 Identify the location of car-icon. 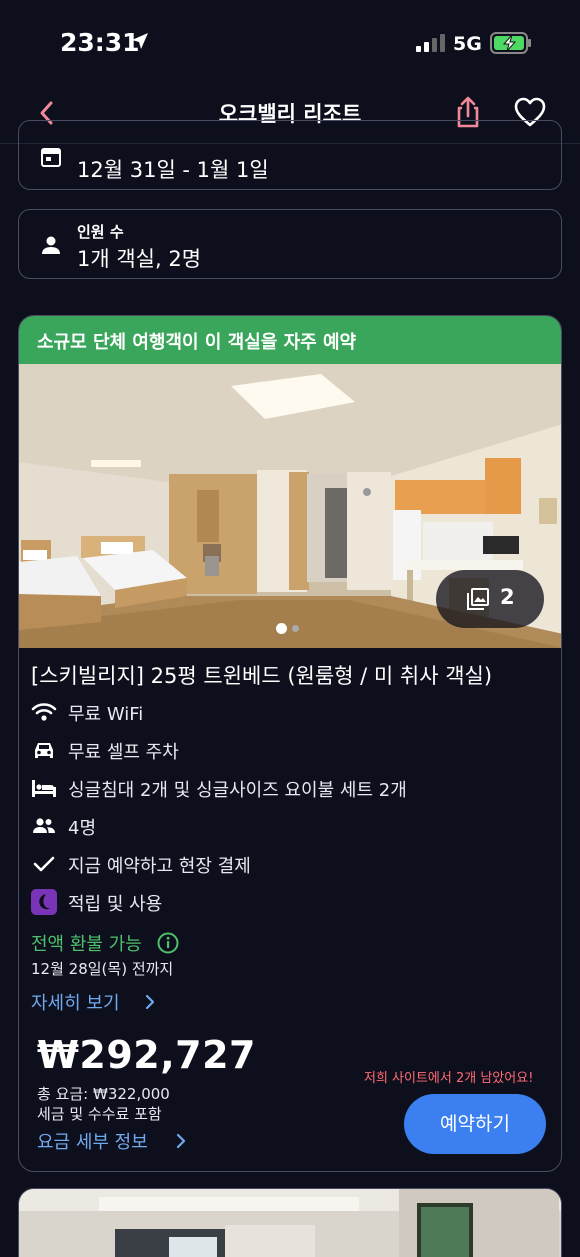
(44, 750).